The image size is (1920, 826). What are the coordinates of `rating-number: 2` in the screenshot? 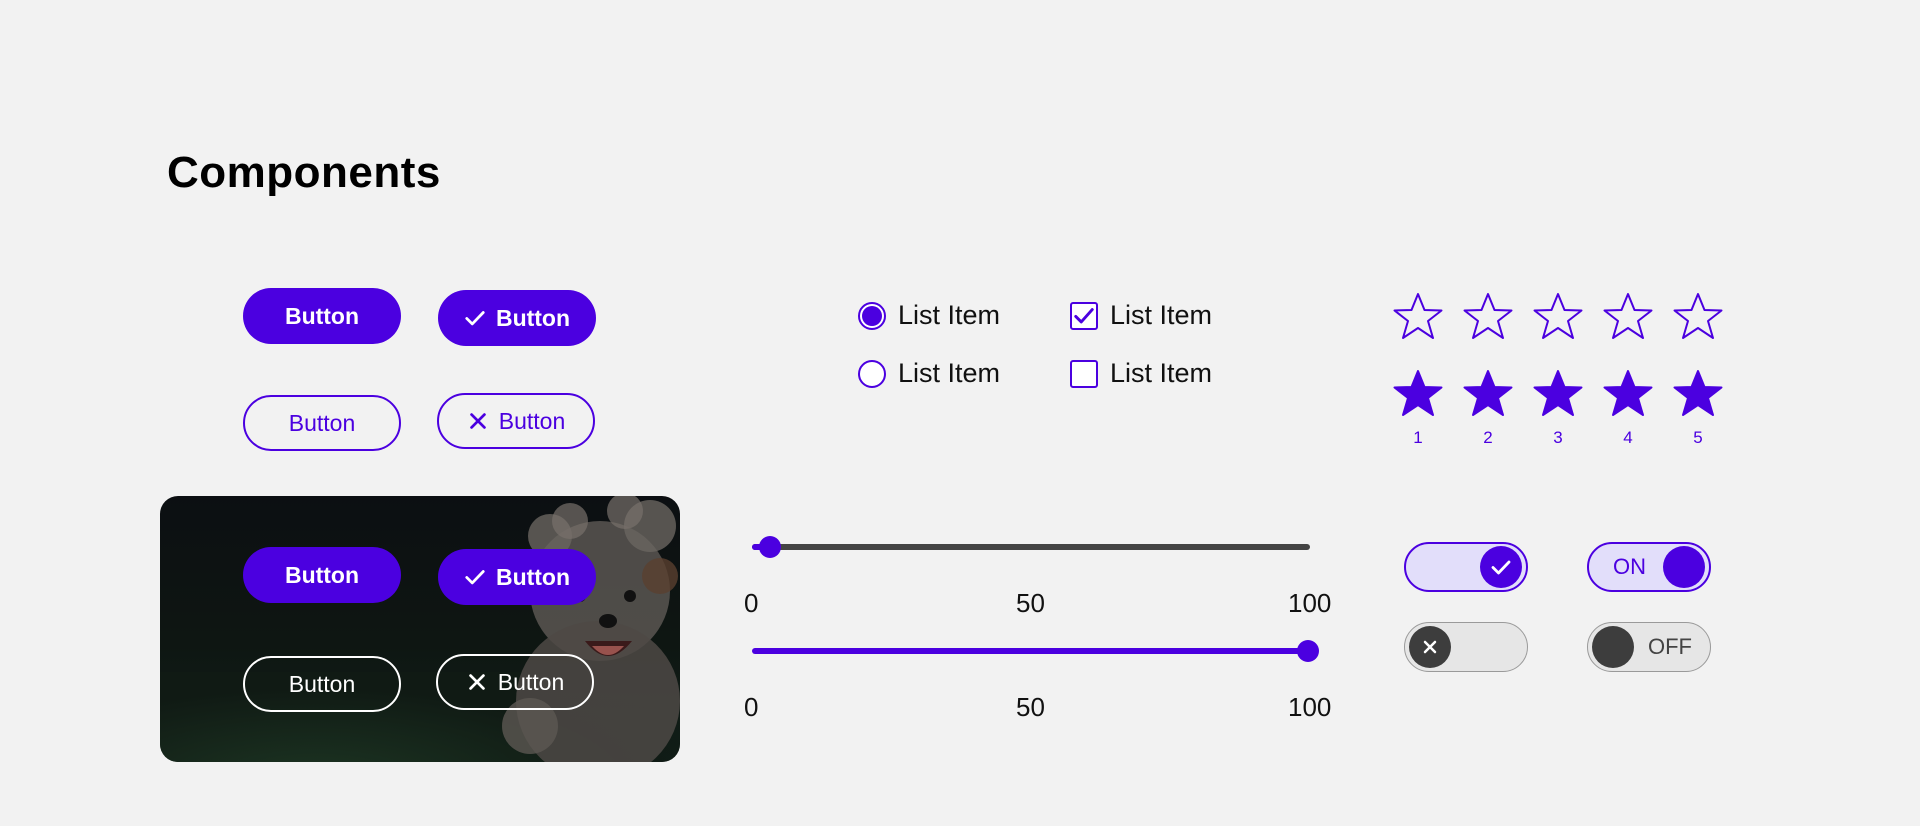 It's located at (1488, 437).